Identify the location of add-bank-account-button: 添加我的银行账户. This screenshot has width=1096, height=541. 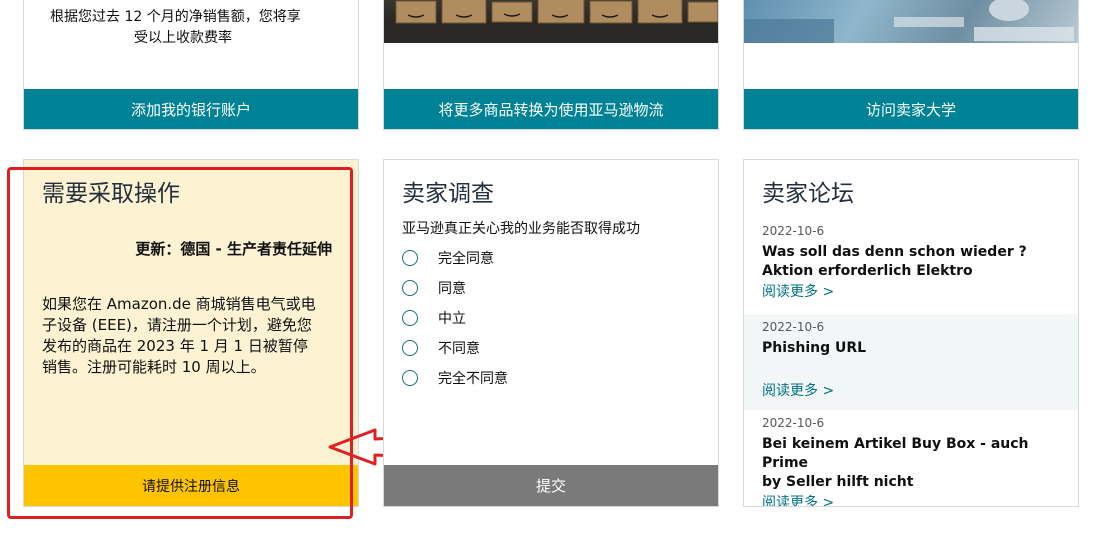
(191, 109).